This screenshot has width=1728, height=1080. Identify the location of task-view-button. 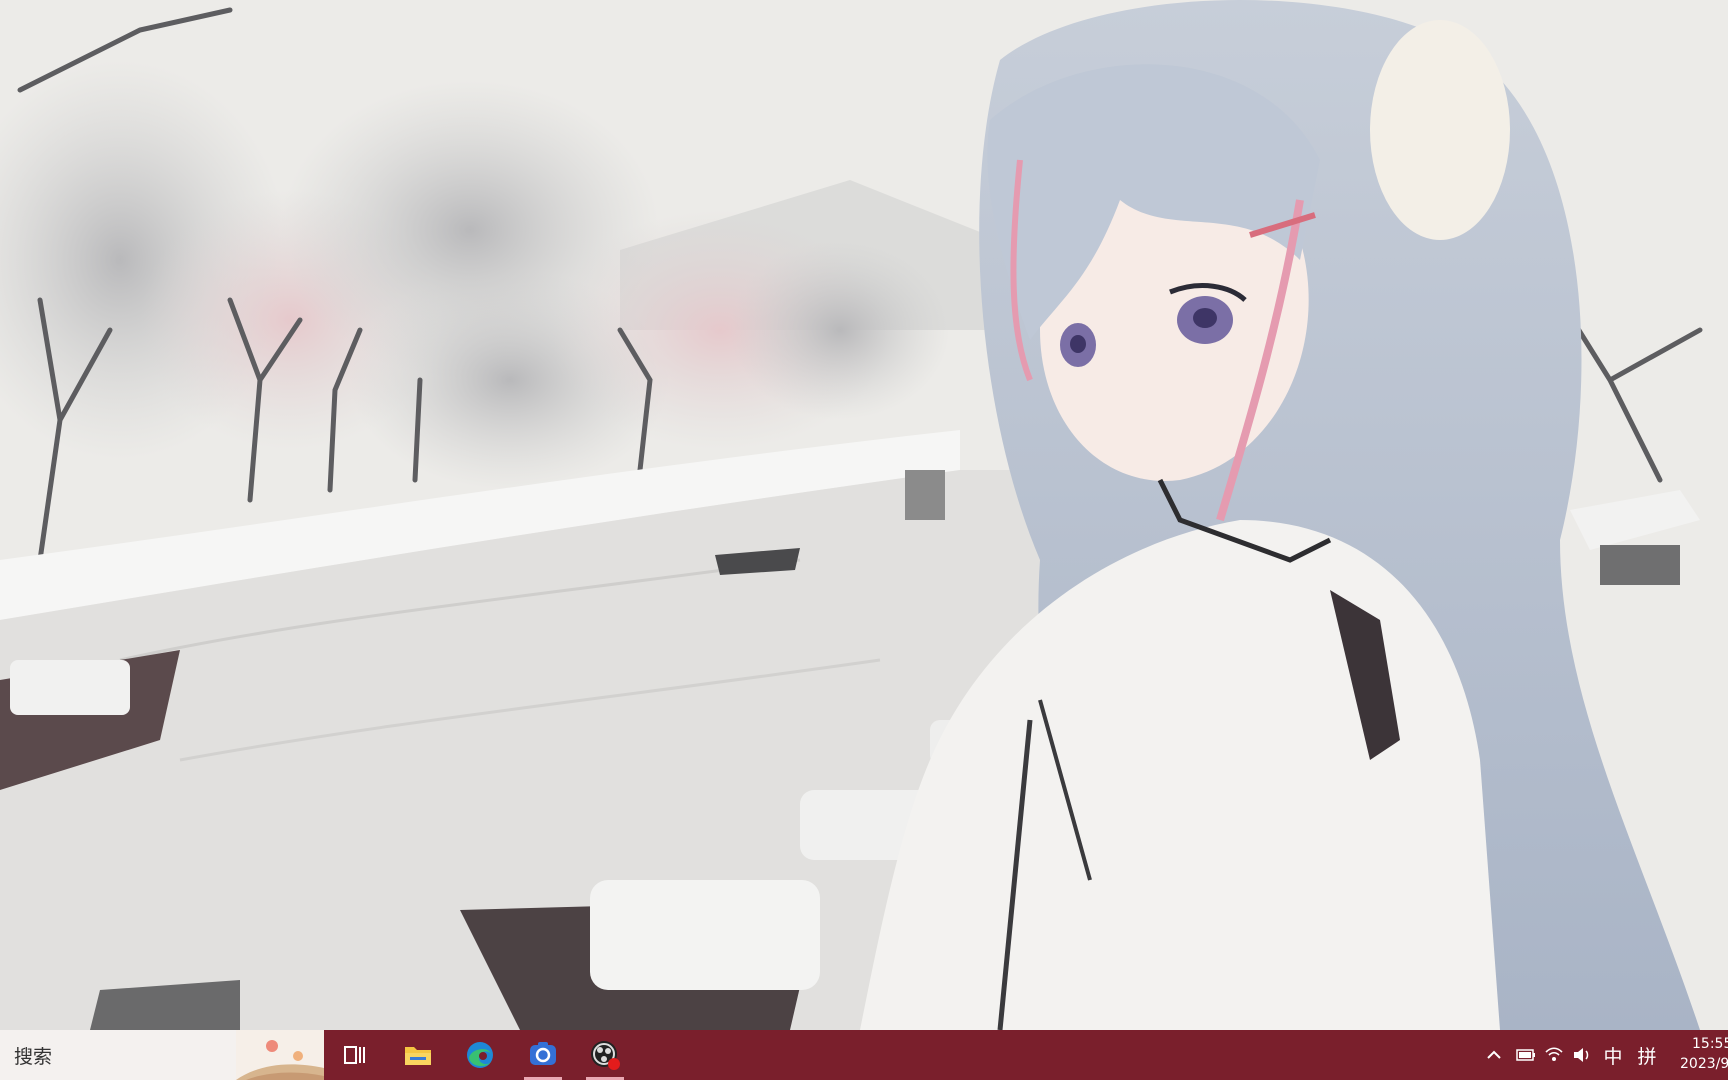
(355, 1055).